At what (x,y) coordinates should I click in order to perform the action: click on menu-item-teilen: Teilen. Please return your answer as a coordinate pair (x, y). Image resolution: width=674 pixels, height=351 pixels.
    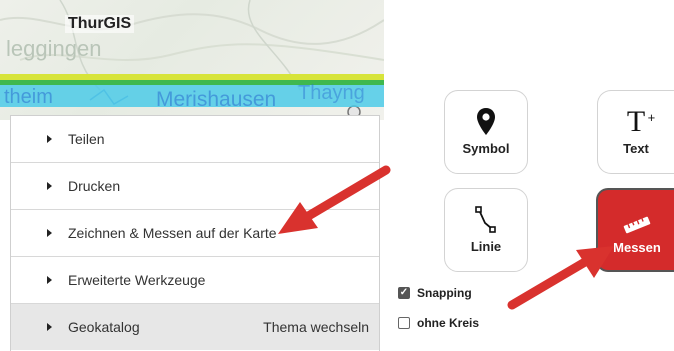
    Looking at the image, I should click on (195, 139).